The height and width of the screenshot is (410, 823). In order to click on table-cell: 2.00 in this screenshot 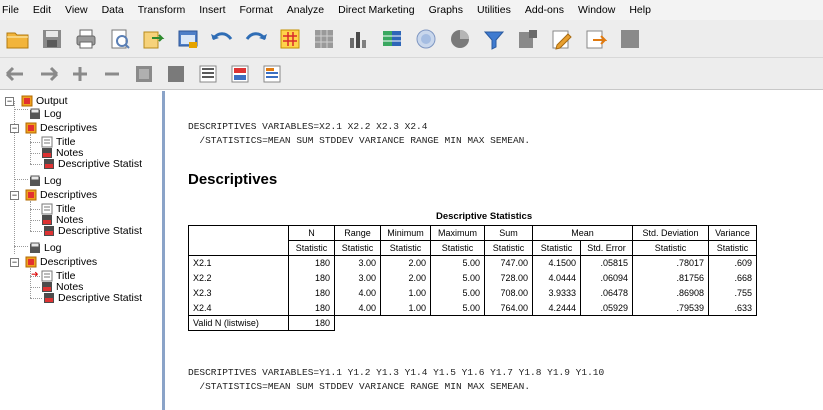, I will do `click(405, 263)`.